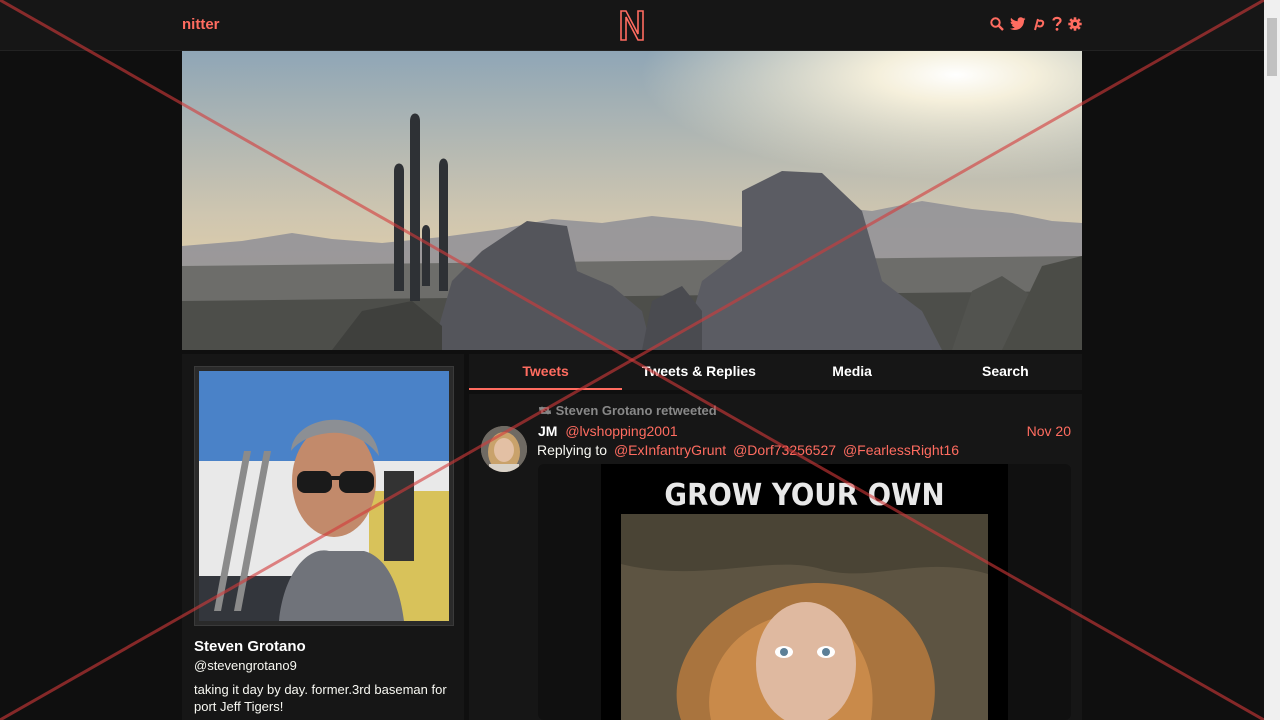  What do you see at coordinates (547, 410) in the screenshot?
I see `retweet-icon` at bounding box center [547, 410].